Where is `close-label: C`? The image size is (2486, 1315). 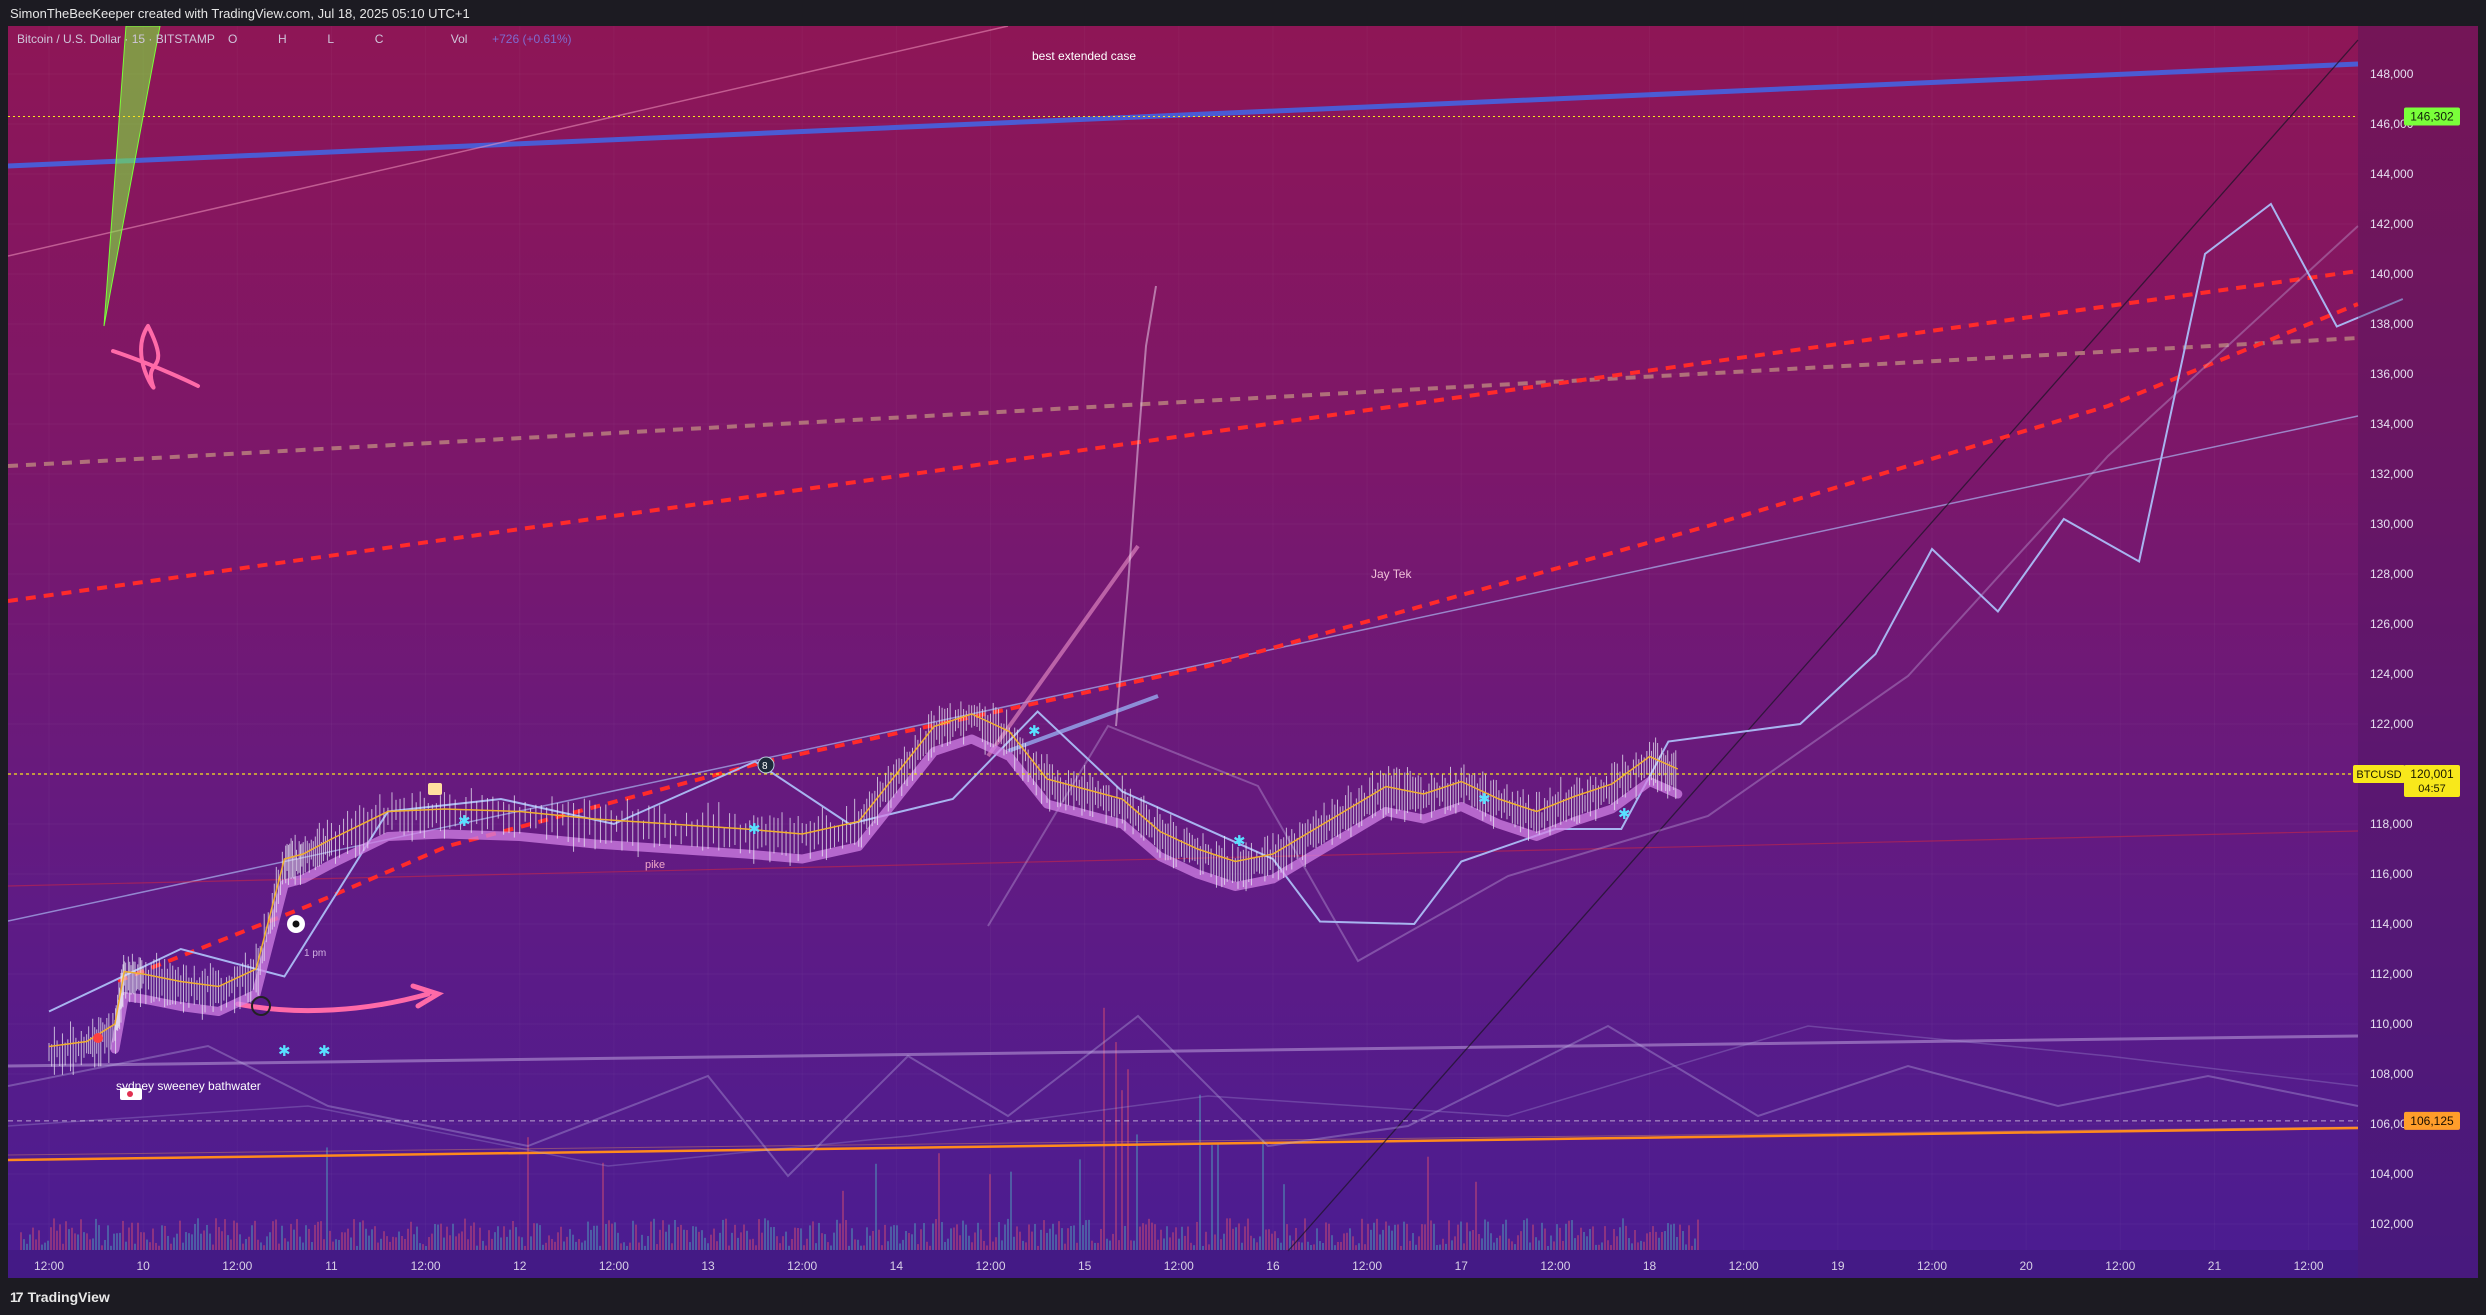 close-label: C is located at coordinates (379, 39).